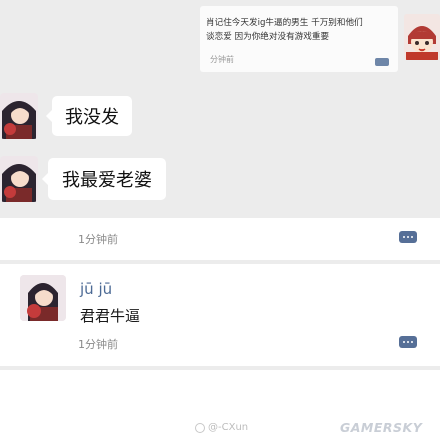  Describe the element at coordinates (92, 117) in the screenshot. I see `message-text: 我没发` at that location.